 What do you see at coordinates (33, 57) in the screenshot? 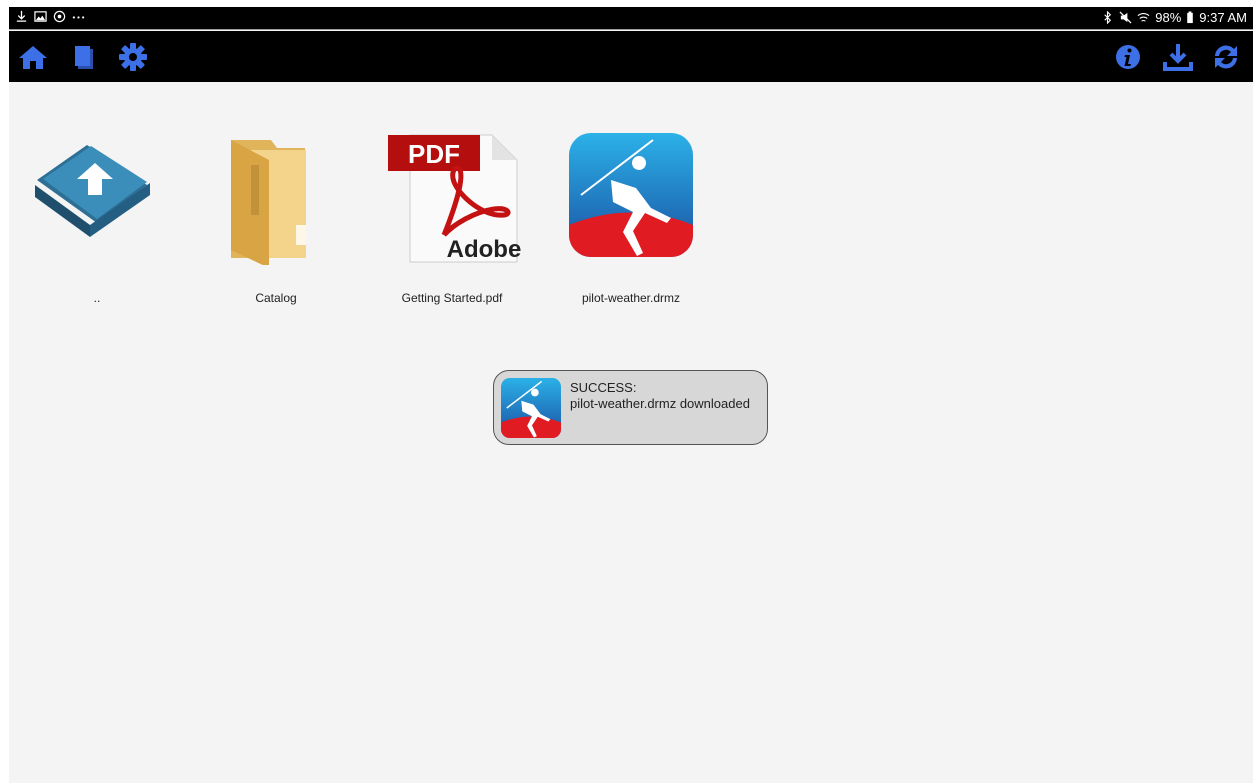
I see `home-icon` at bounding box center [33, 57].